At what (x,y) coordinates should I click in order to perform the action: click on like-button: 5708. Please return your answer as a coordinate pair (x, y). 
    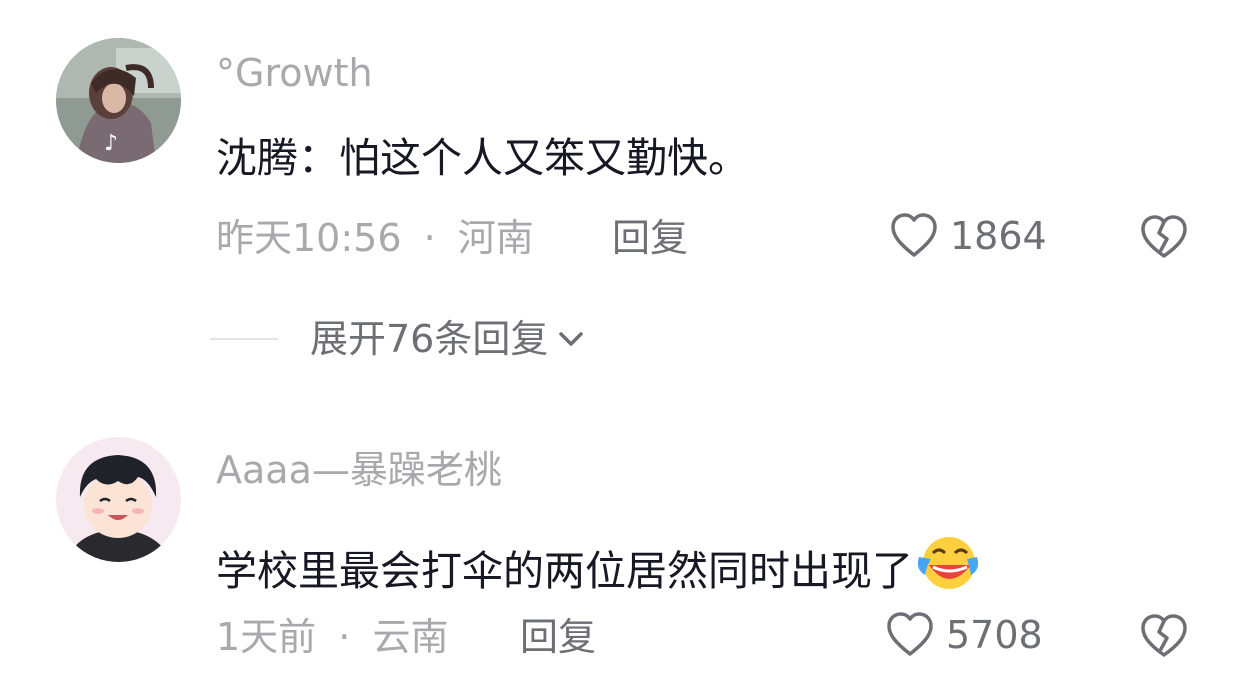
    Looking at the image, I should click on (963, 635).